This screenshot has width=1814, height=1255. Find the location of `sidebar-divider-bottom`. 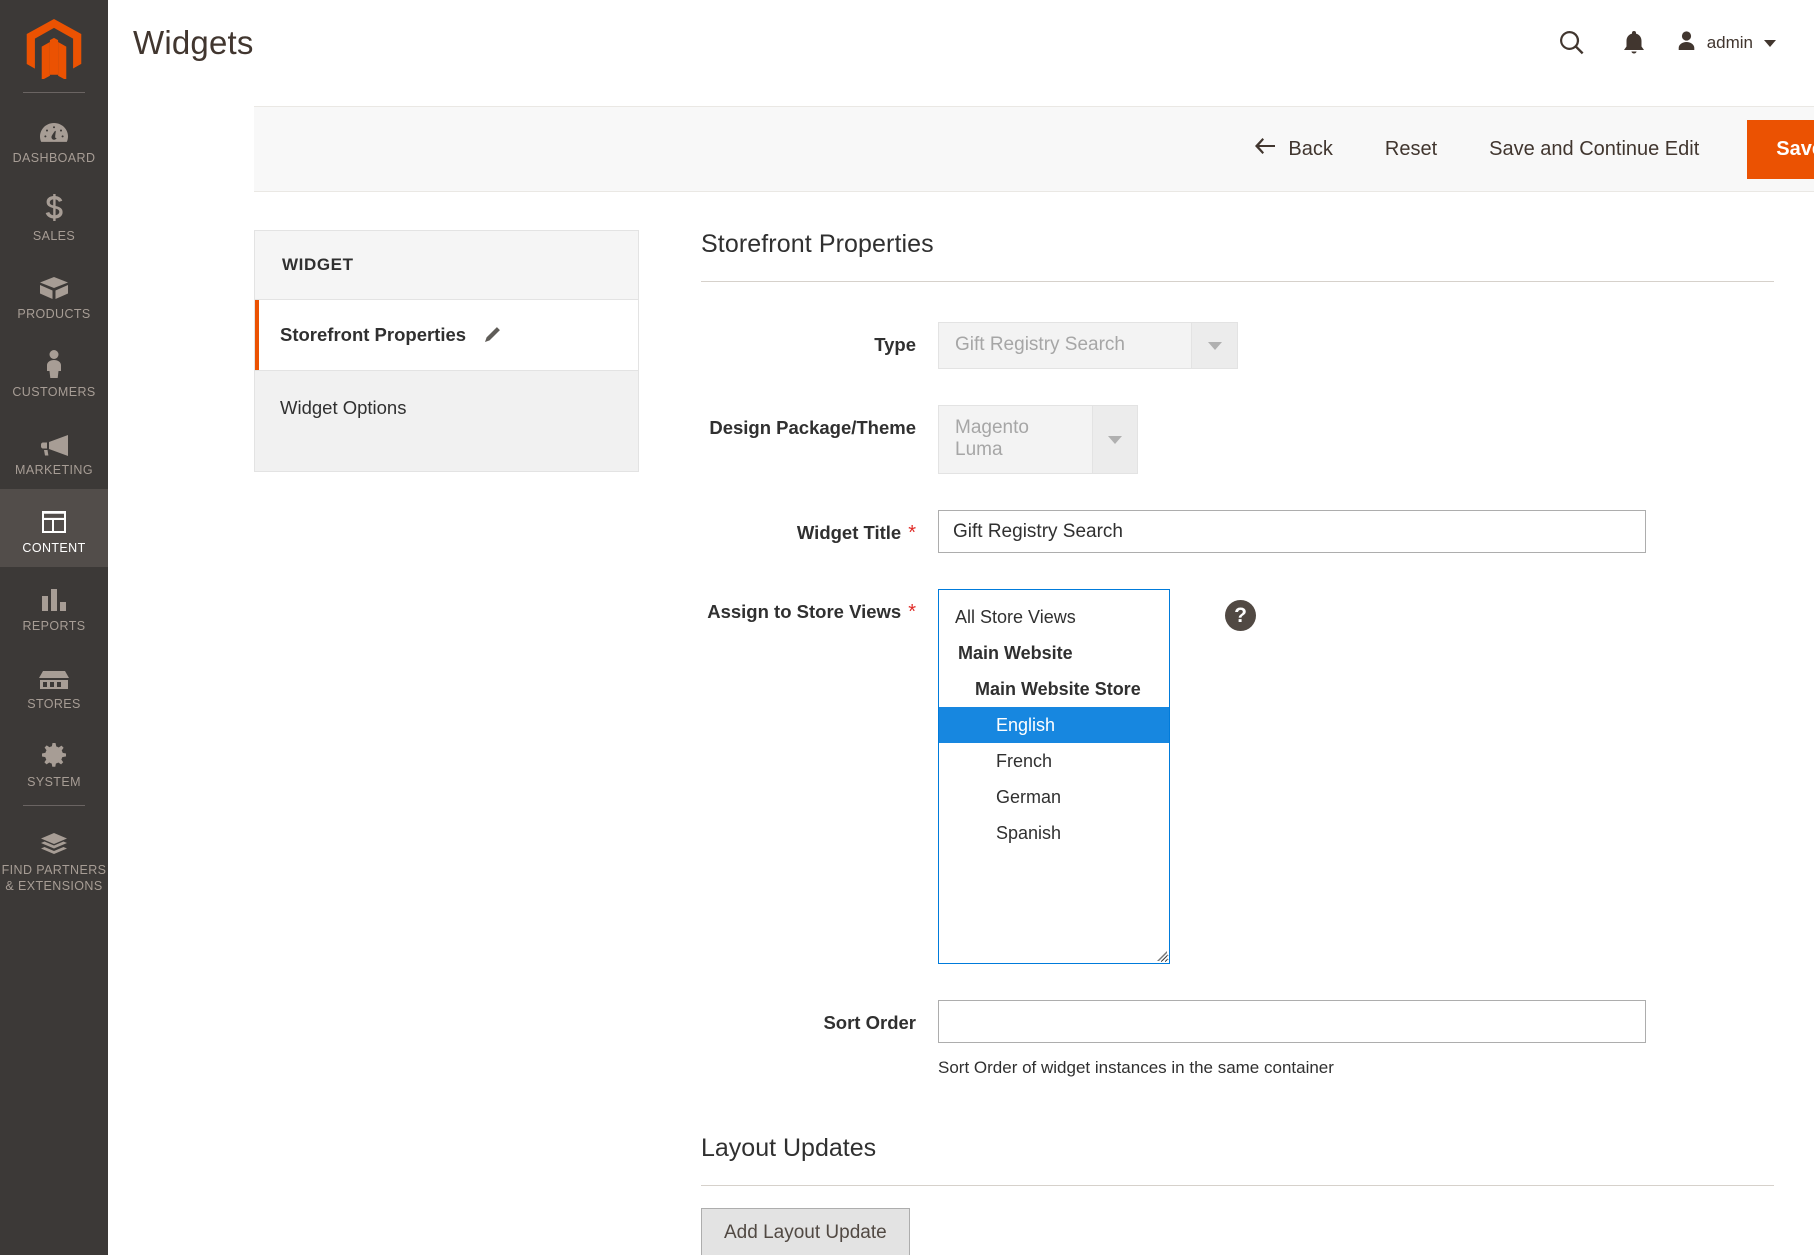

sidebar-divider-bottom is located at coordinates (54, 805).